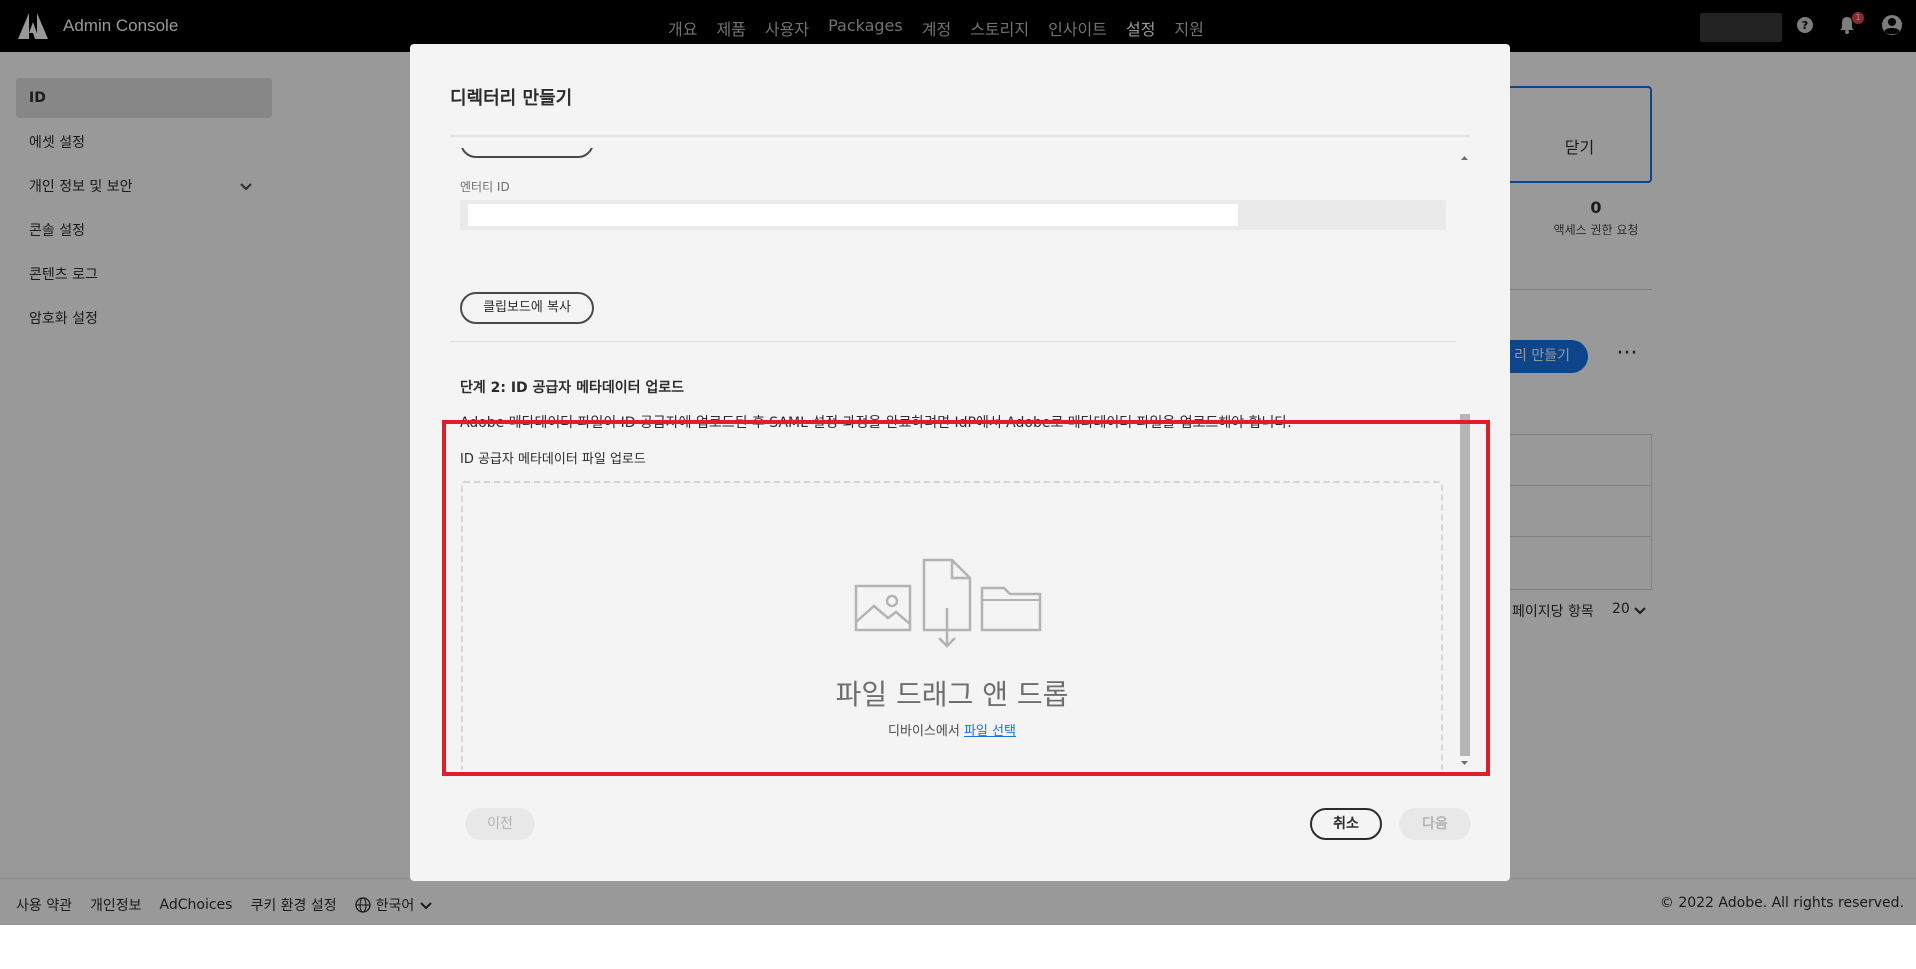  What do you see at coordinates (1435, 824) in the screenshot?
I see `next-button: 다음` at bounding box center [1435, 824].